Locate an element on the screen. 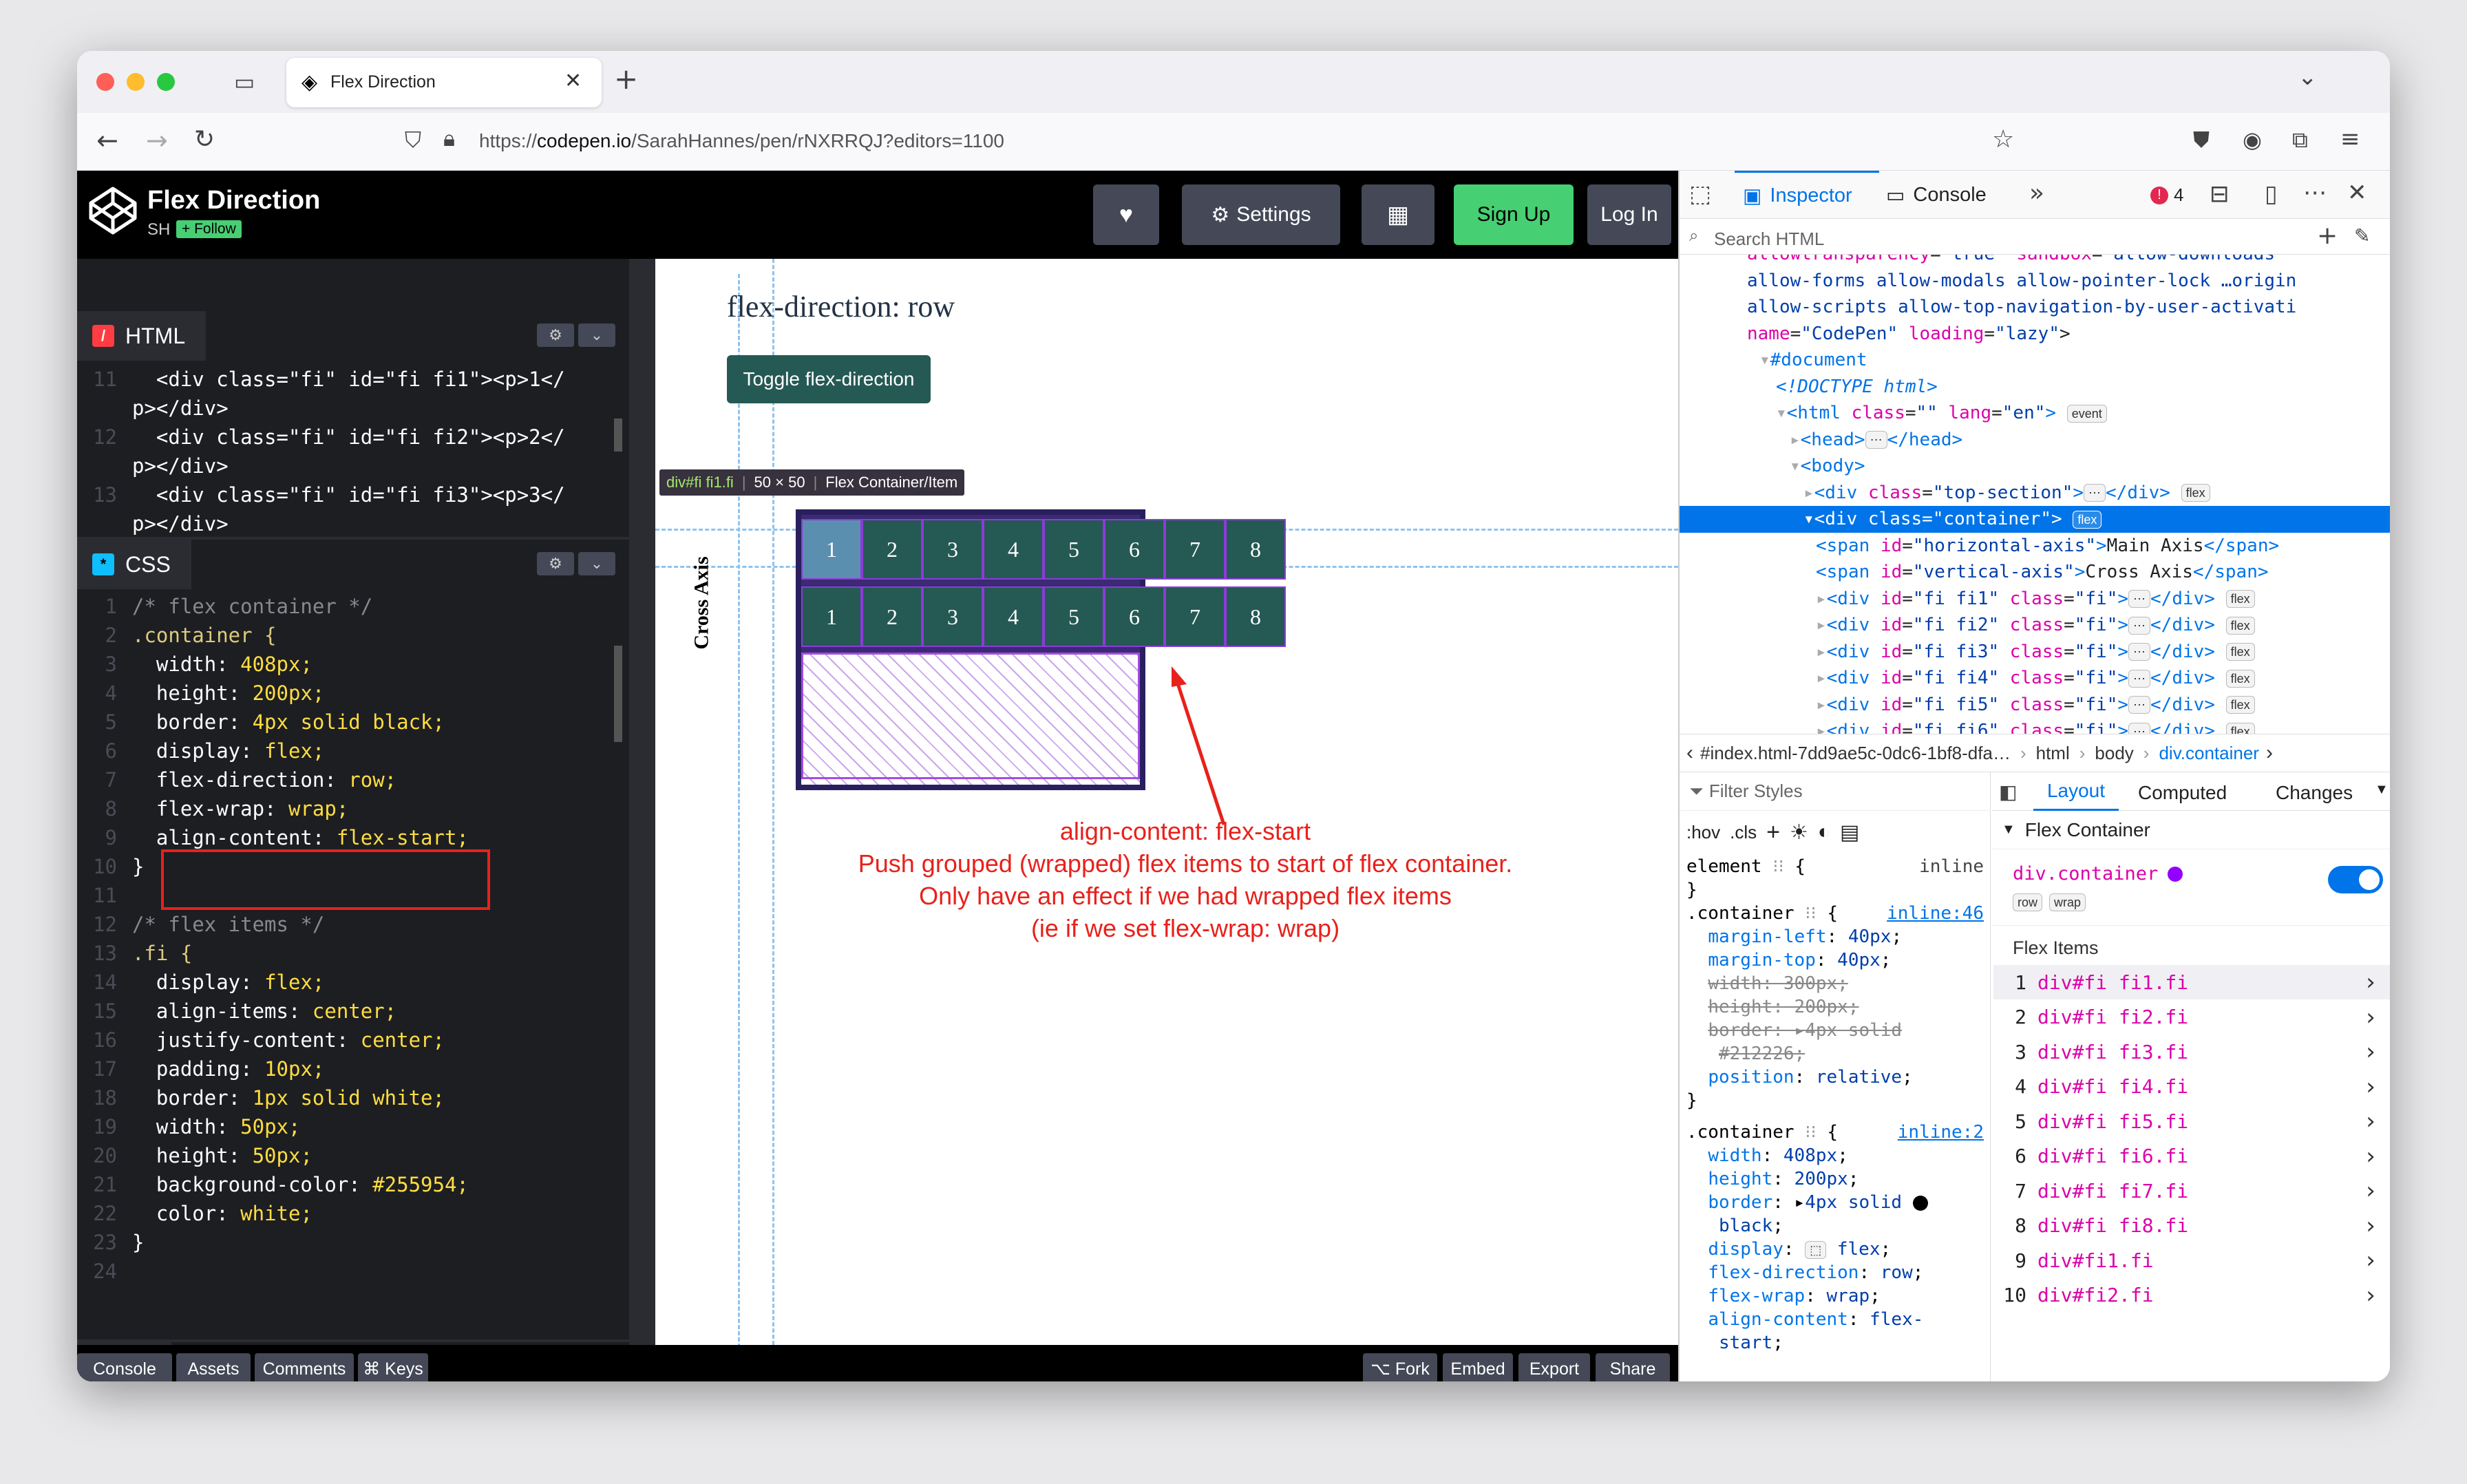  forward-icon: → is located at coordinates (157, 140).